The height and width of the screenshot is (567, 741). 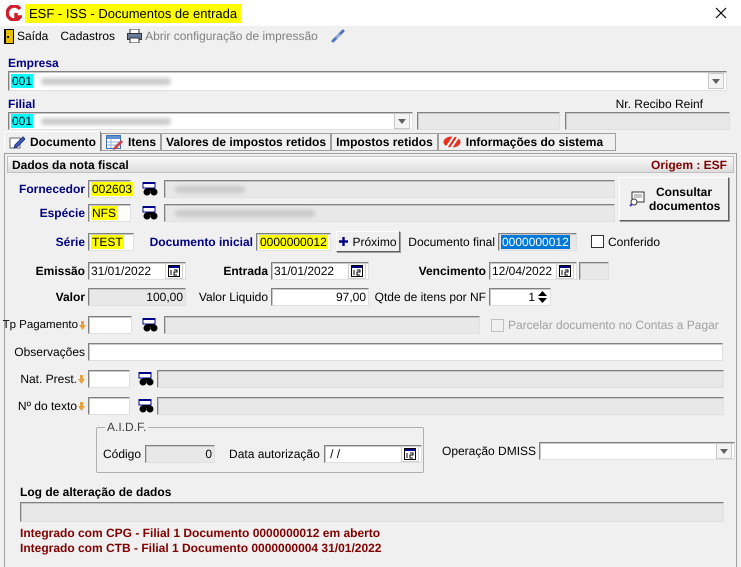 I want to click on tab: Impostos retidos, so click(x=384, y=142).